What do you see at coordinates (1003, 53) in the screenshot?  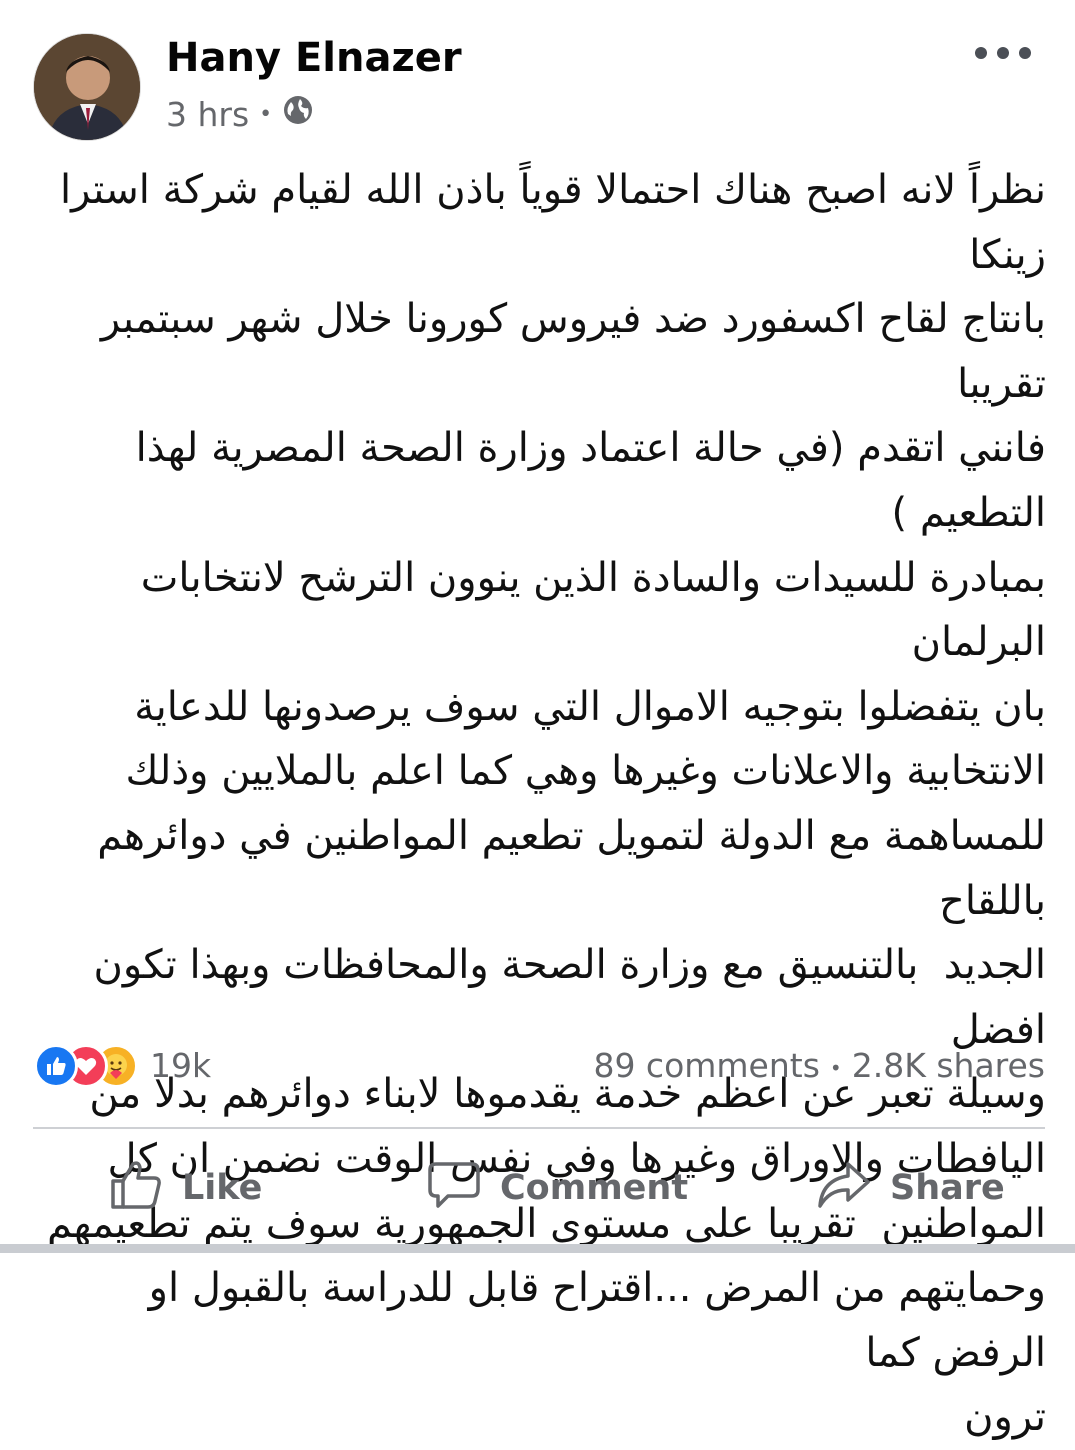 I see `more-options-icon` at bounding box center [1003, 53].